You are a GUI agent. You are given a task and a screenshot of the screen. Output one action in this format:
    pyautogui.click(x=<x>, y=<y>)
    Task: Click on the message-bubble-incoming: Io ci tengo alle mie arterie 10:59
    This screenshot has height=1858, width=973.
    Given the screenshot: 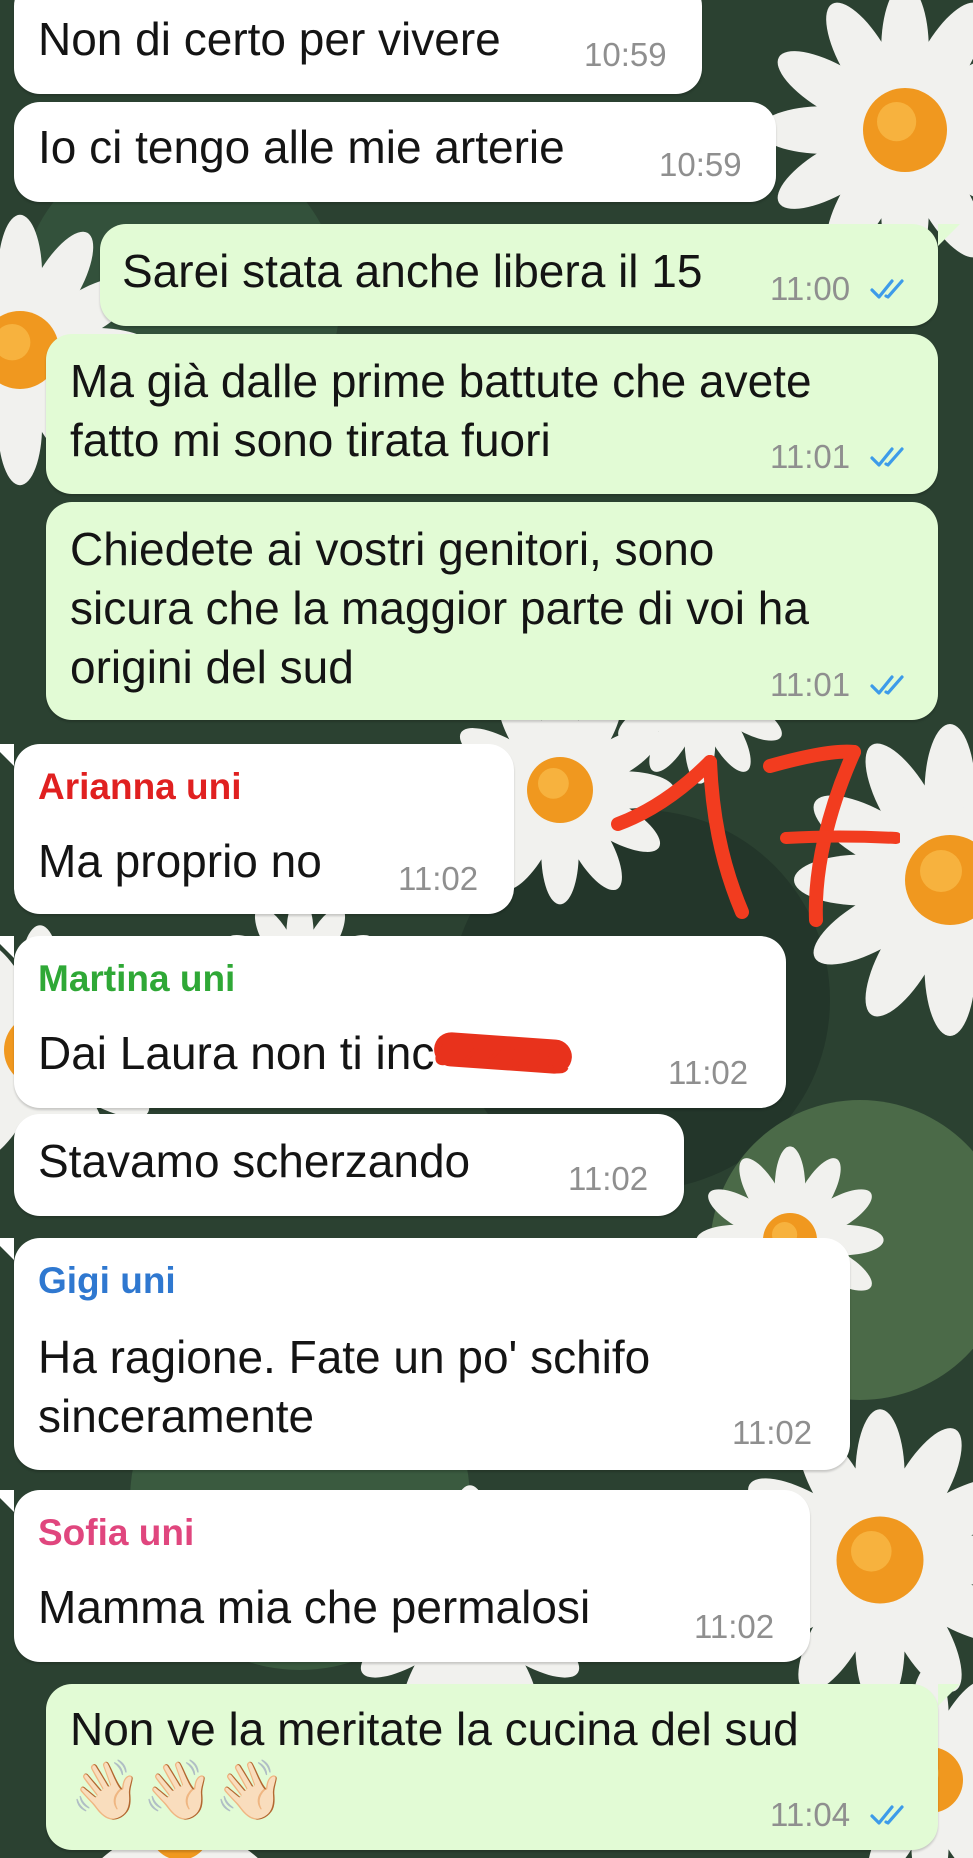 What is the action you would take?
    pyautogui.click(x=395, y=152)
    